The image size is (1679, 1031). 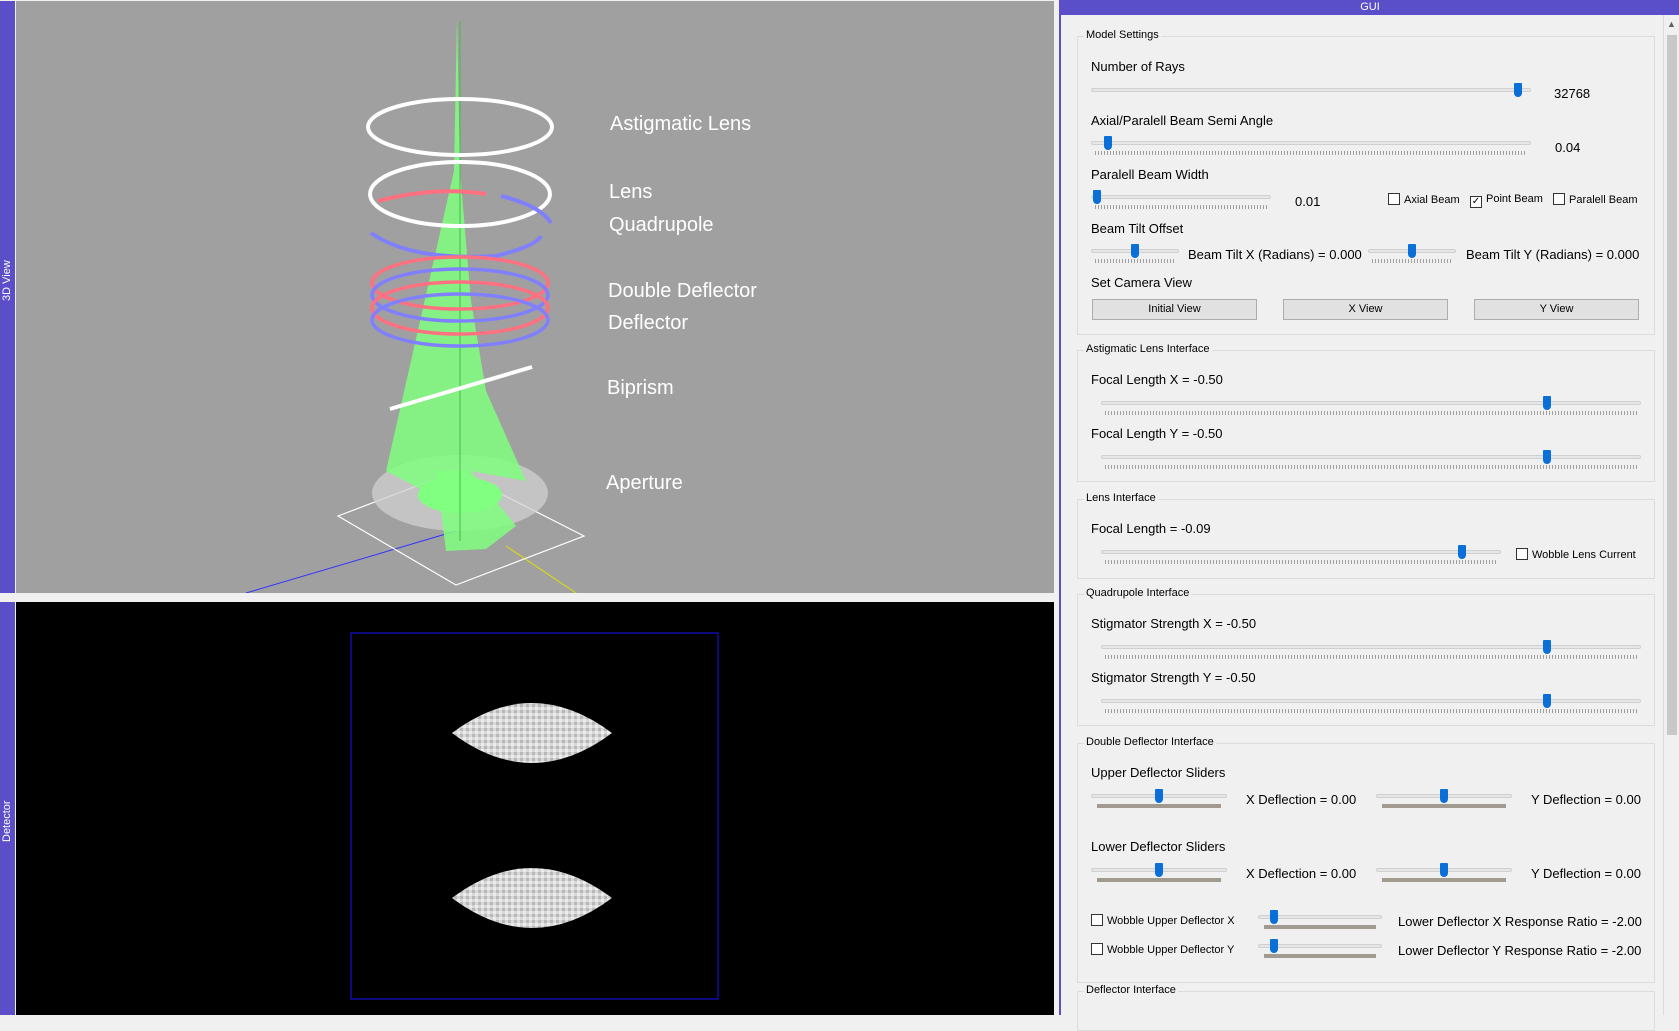 I want to click on scene-svg, so click(x=415, y=306).